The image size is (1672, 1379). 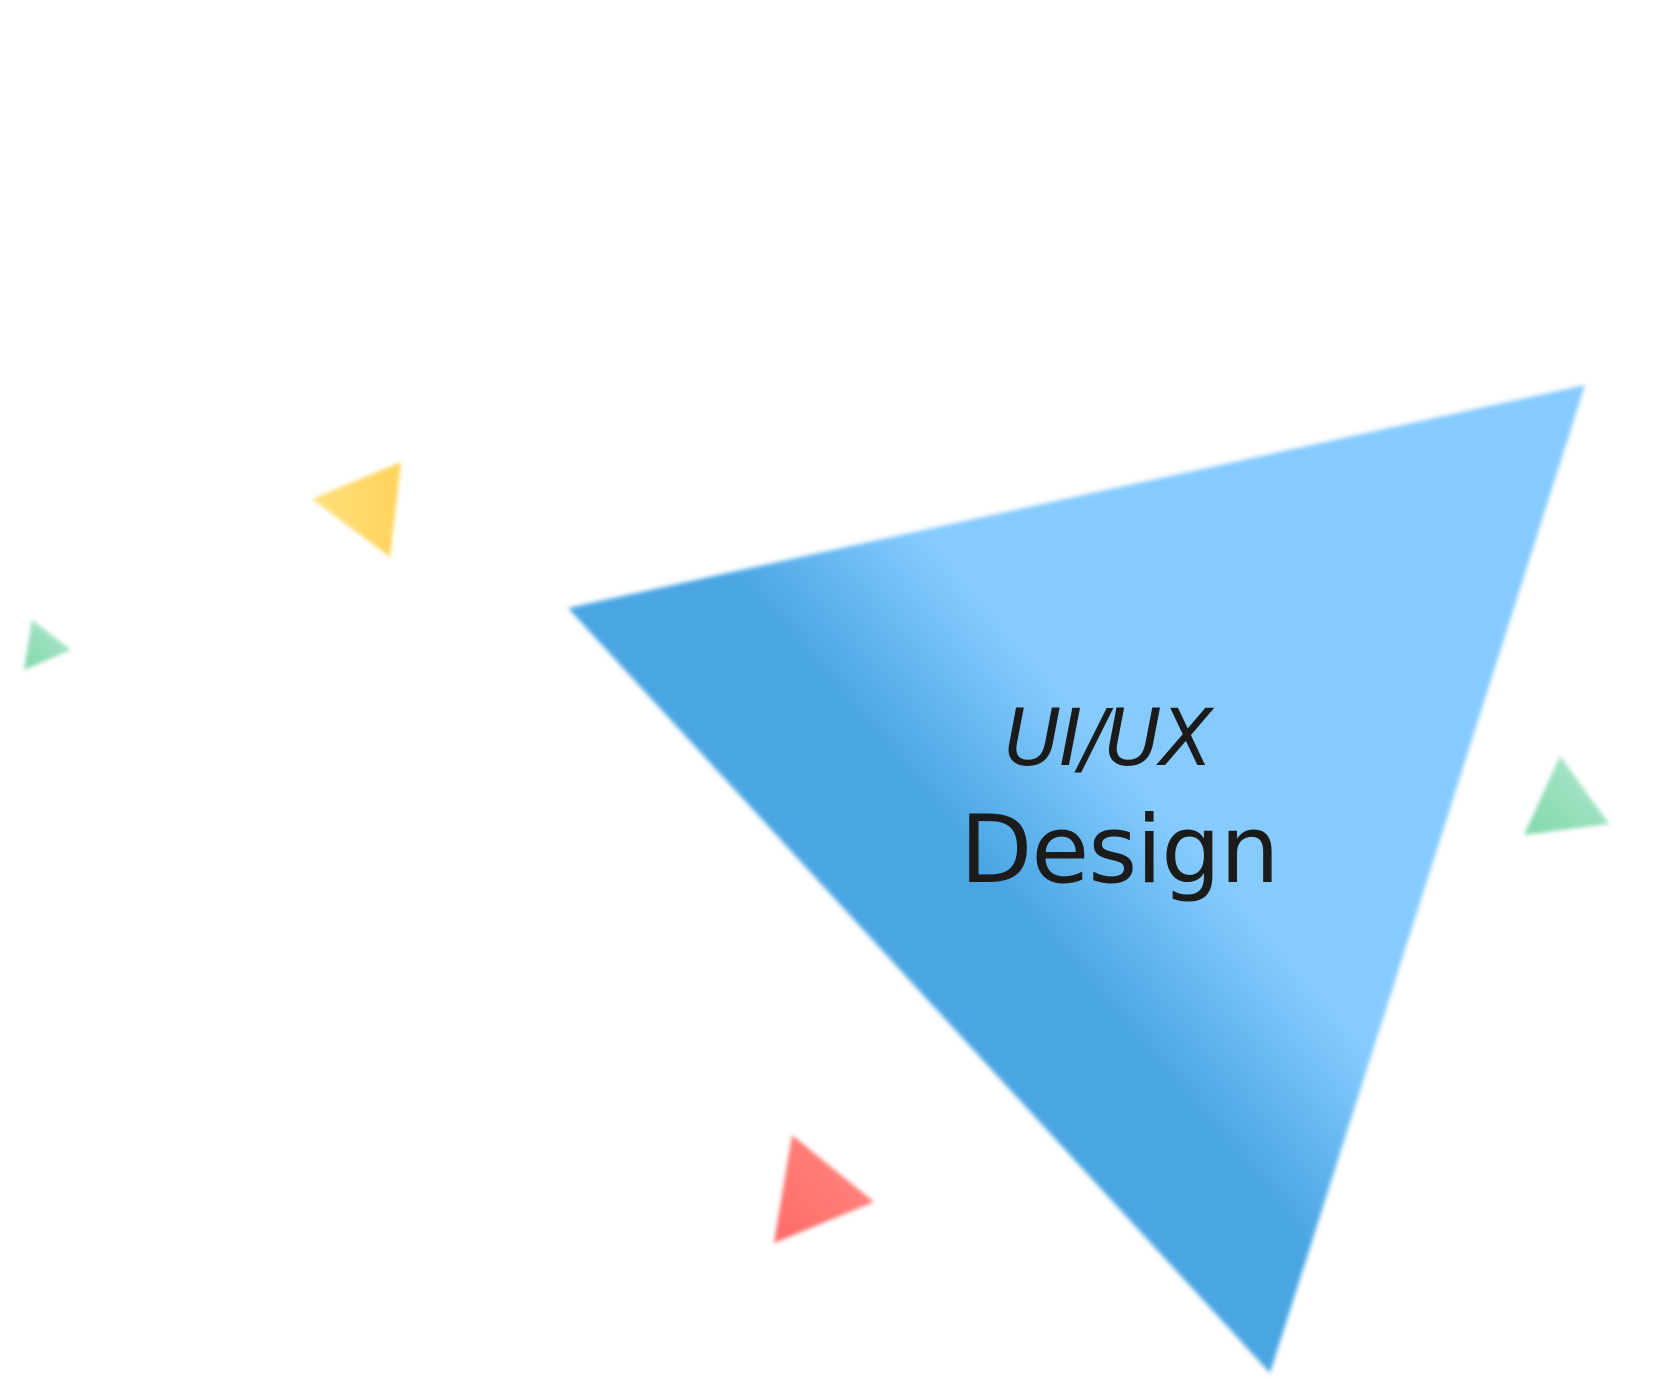 I want to click on red-triangle-shape, so click(x=824, y=1189).